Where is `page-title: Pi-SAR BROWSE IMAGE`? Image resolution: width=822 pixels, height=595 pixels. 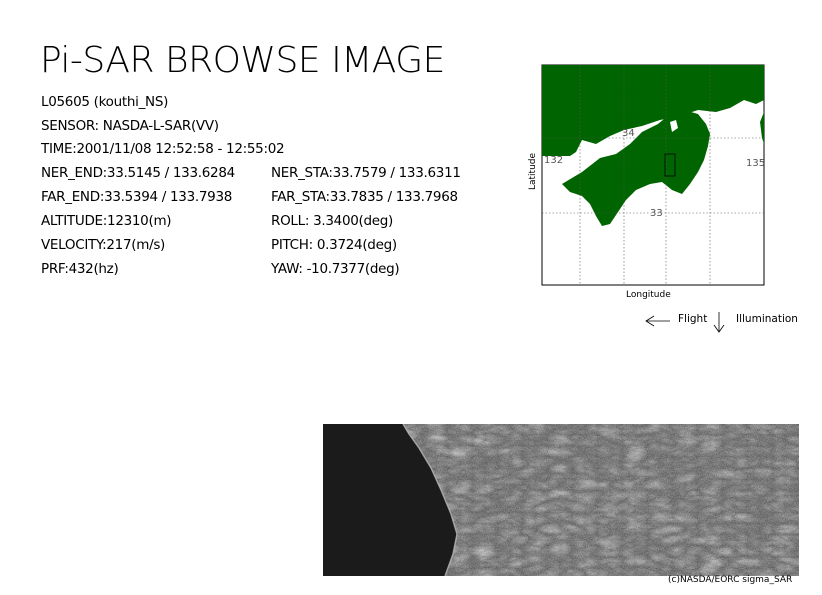
page-title: Pi-SAR BROWSE IMAGE is located at coordinates (242, 60).